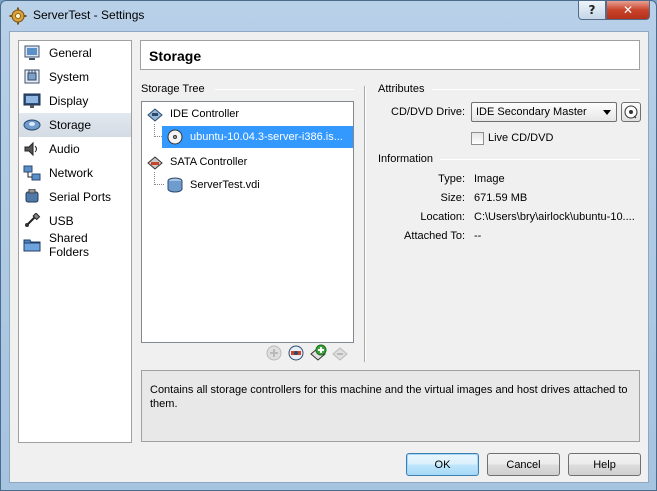  I want to click on sidebar-item-display: Display, so click(75, 101).